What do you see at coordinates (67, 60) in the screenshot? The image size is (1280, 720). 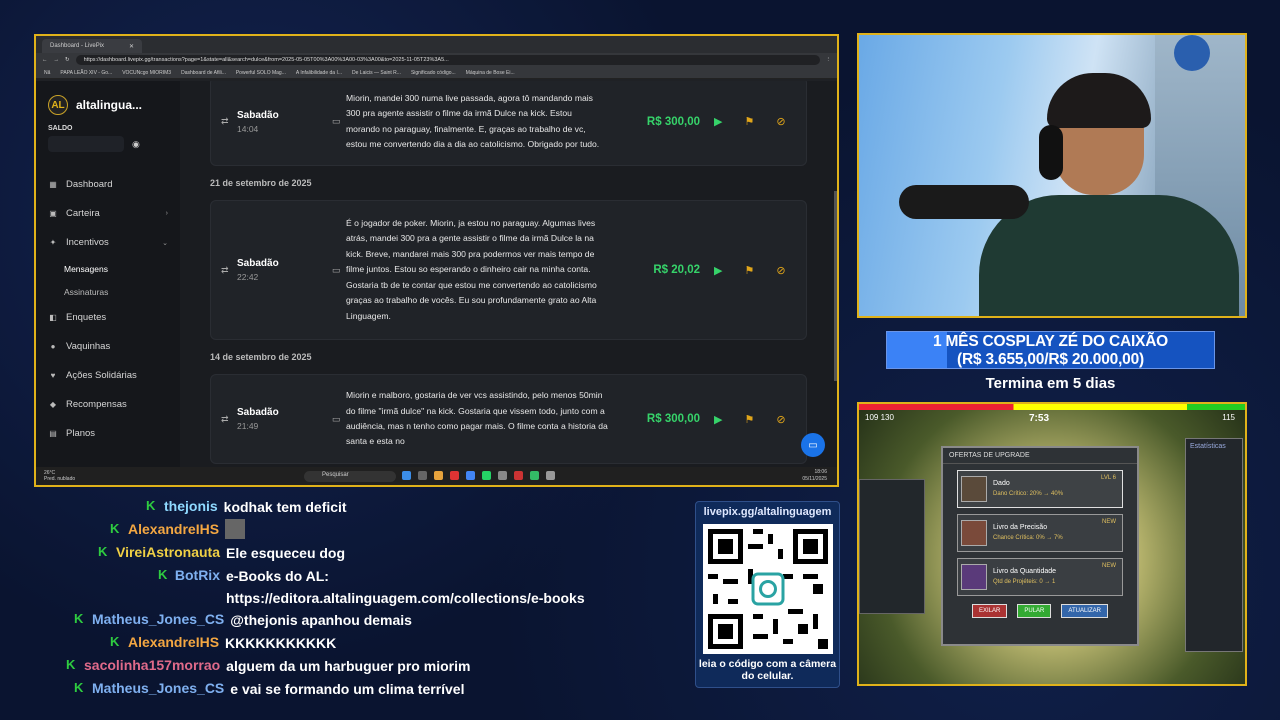 I see `reload-icon: ↻` at bounding box center [67, 60].